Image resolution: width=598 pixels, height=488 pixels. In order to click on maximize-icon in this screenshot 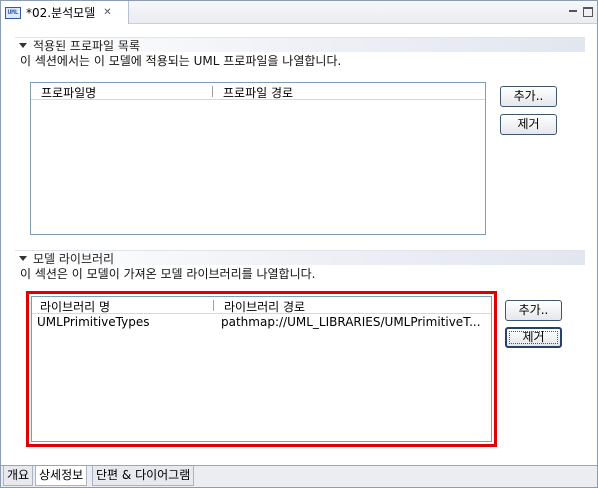, I will do `click(587, 11)`.